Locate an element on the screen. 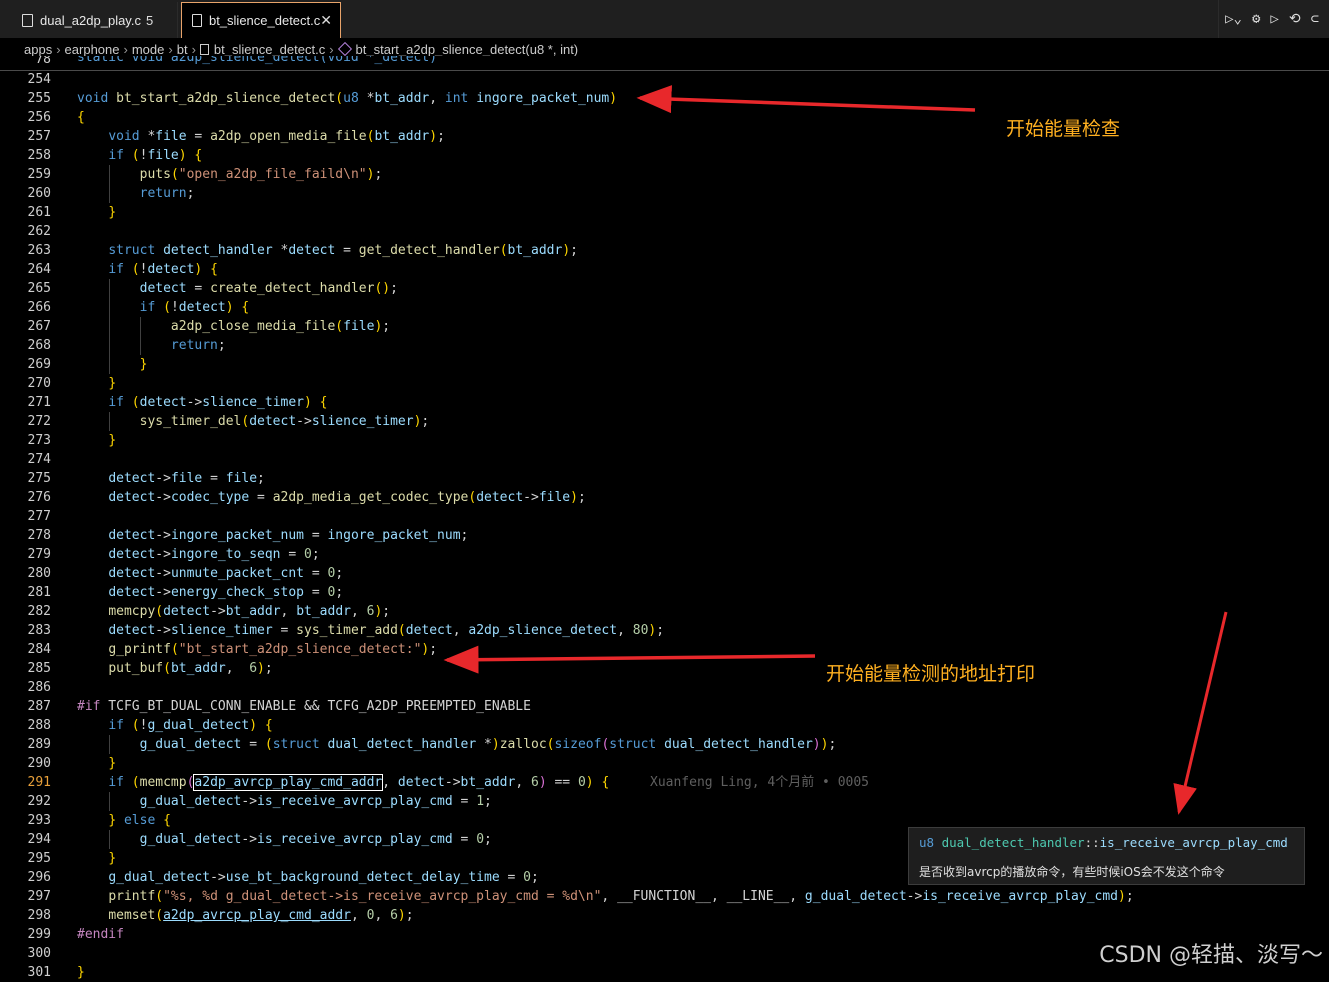  arrow-to-function-signature is located at coordinates (806, 99).